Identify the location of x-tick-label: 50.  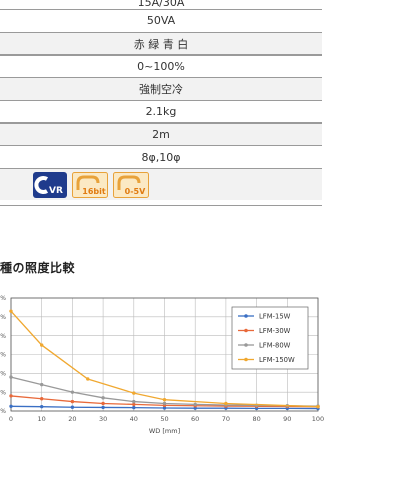
(164, 419).